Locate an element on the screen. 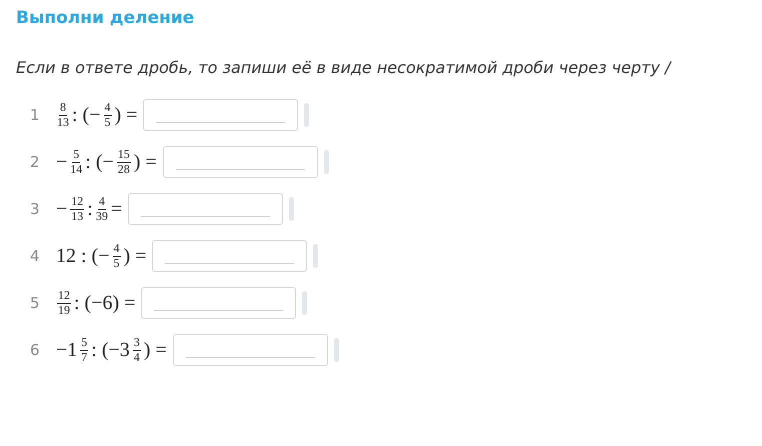  fraction: 5 14 is located at coordinates (76, 162).